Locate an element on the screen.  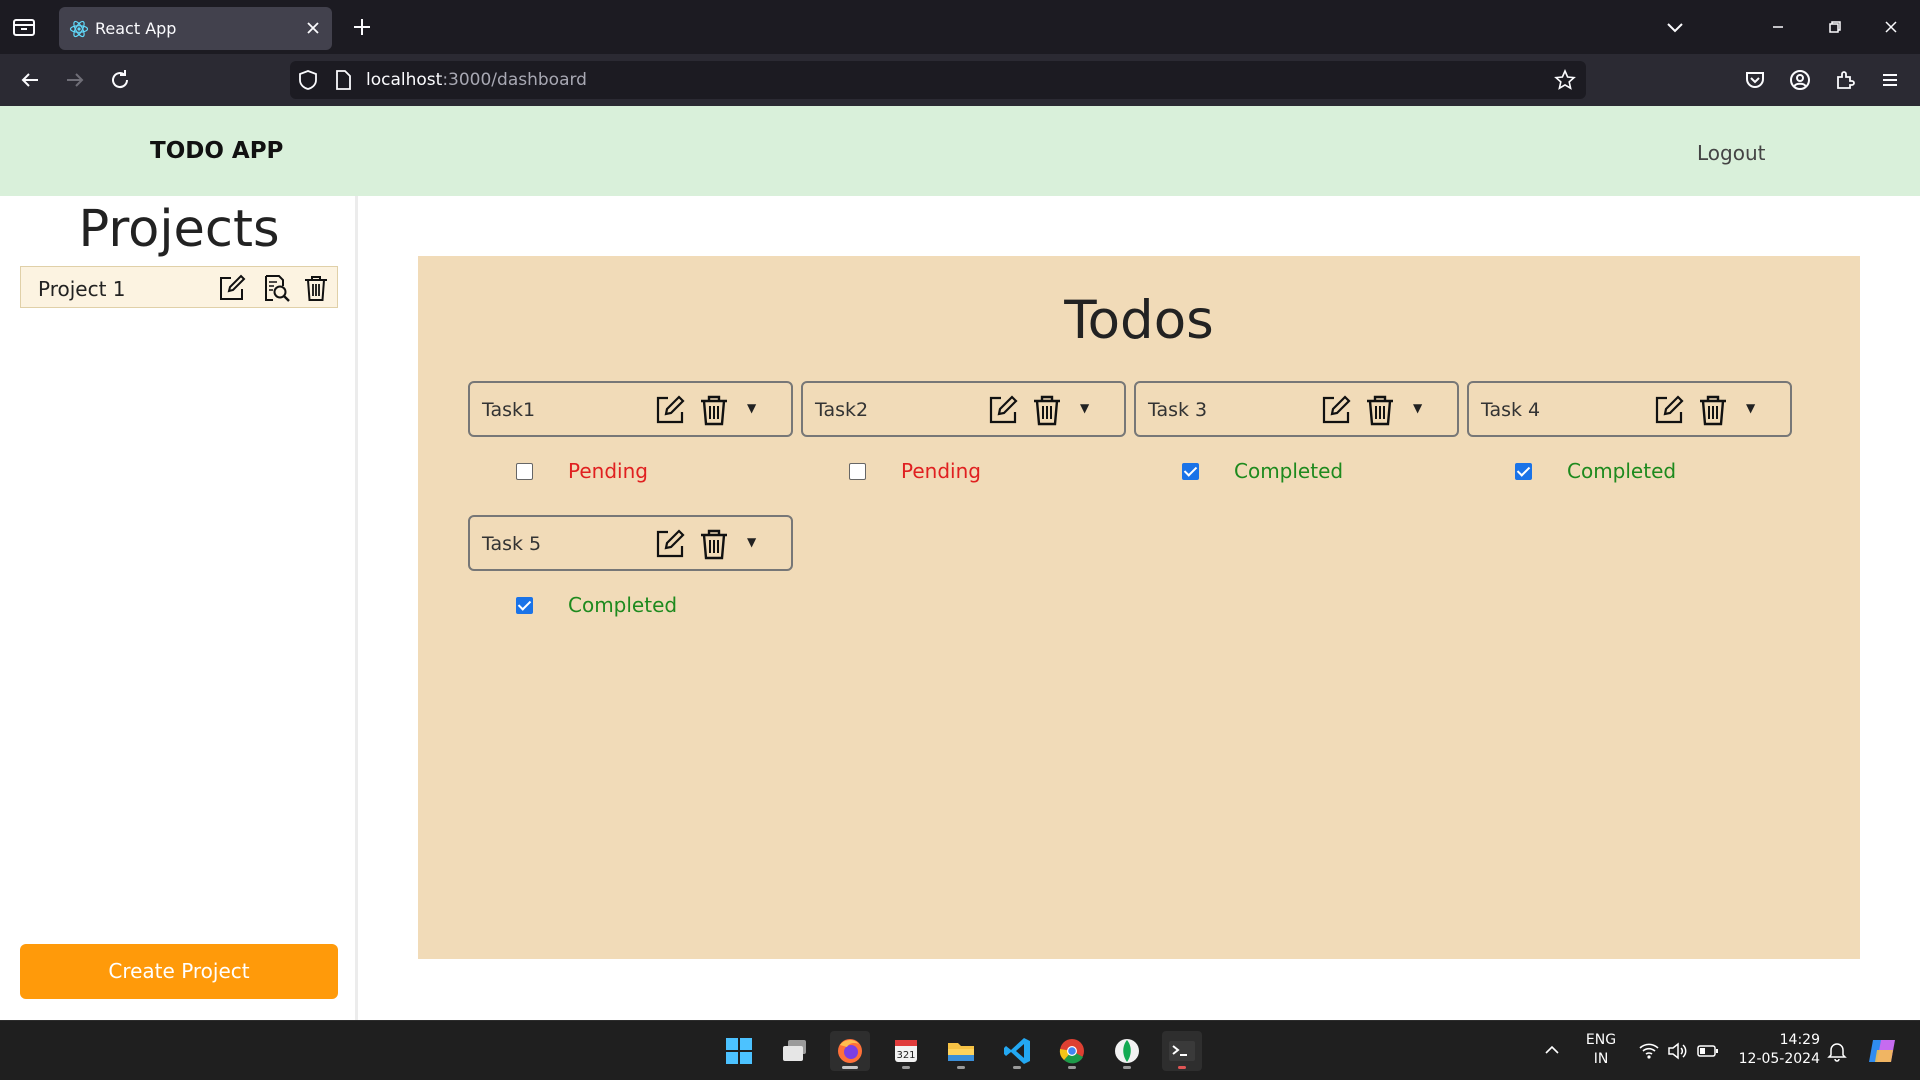
file-explorer-icon is located at coordinates (961, 1051).